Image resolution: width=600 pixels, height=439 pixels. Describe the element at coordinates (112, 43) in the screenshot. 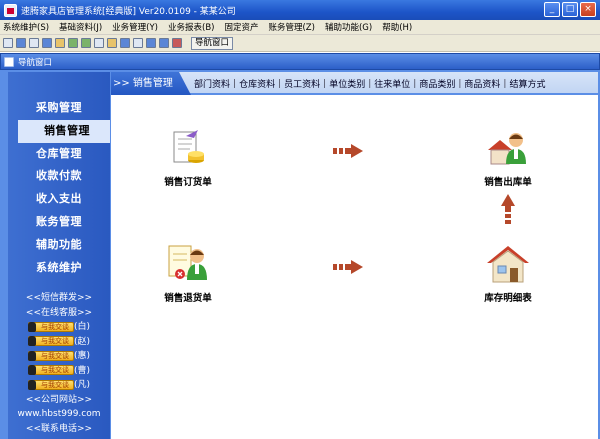

I see `toolbar-export-icon` at that location.